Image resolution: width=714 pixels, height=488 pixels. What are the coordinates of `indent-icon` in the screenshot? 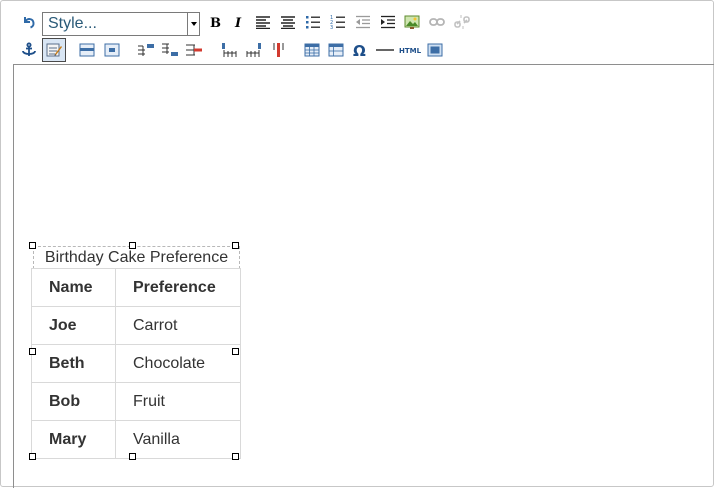 It's located at (388, 22).